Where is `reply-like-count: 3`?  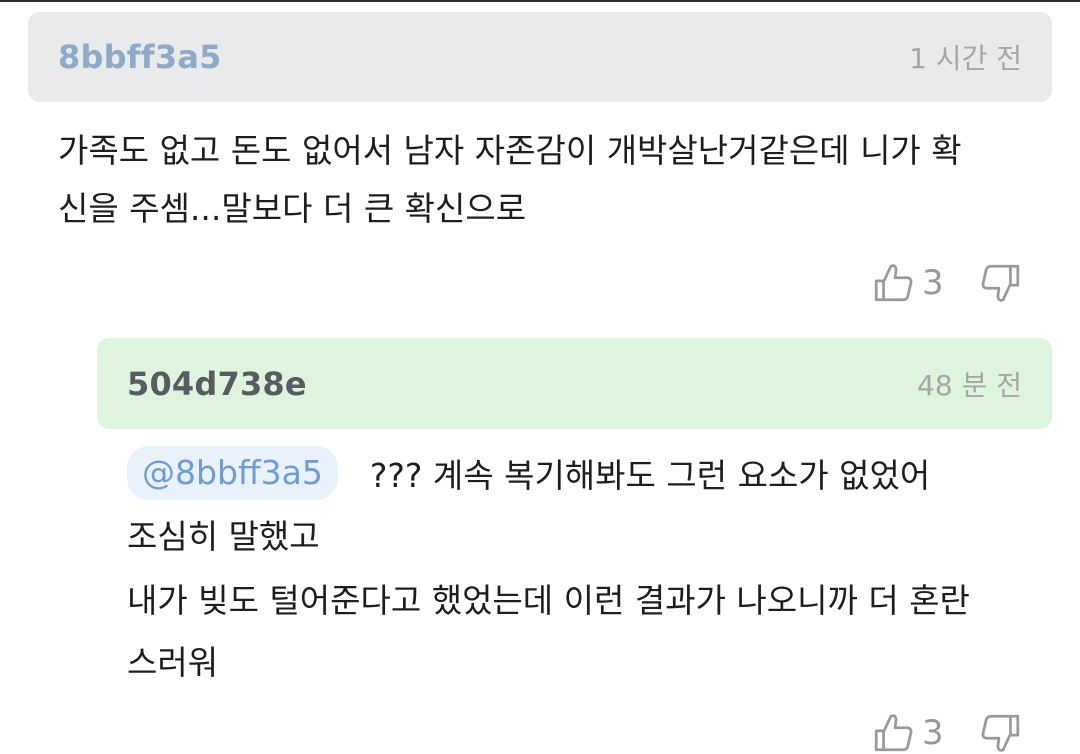 reply-like-count: 3 is located at coordinates (933, 733).